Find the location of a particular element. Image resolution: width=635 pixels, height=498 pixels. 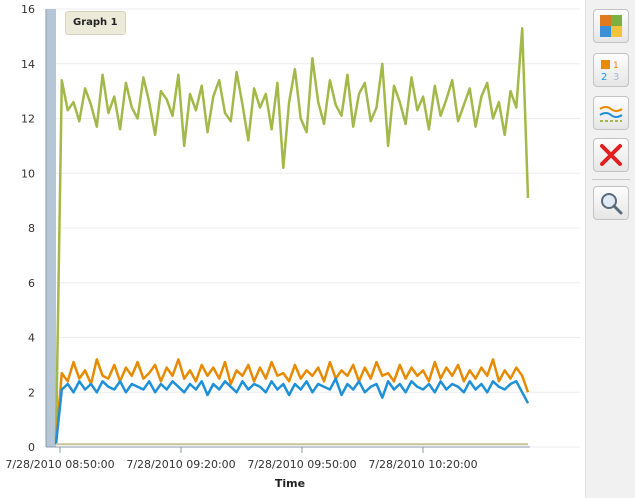

y-tick-label: 2 is located at coordinates (31, 392).